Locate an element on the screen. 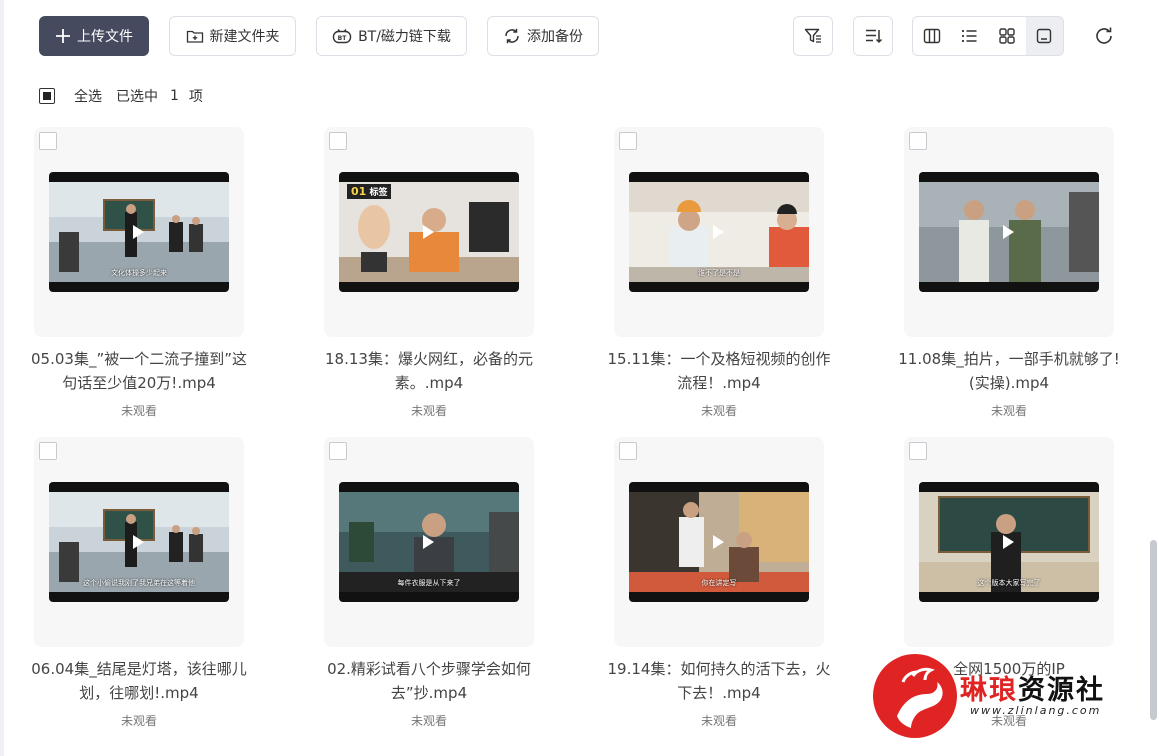  upload-label: 上传文件 is located at coordinates (105, 37).